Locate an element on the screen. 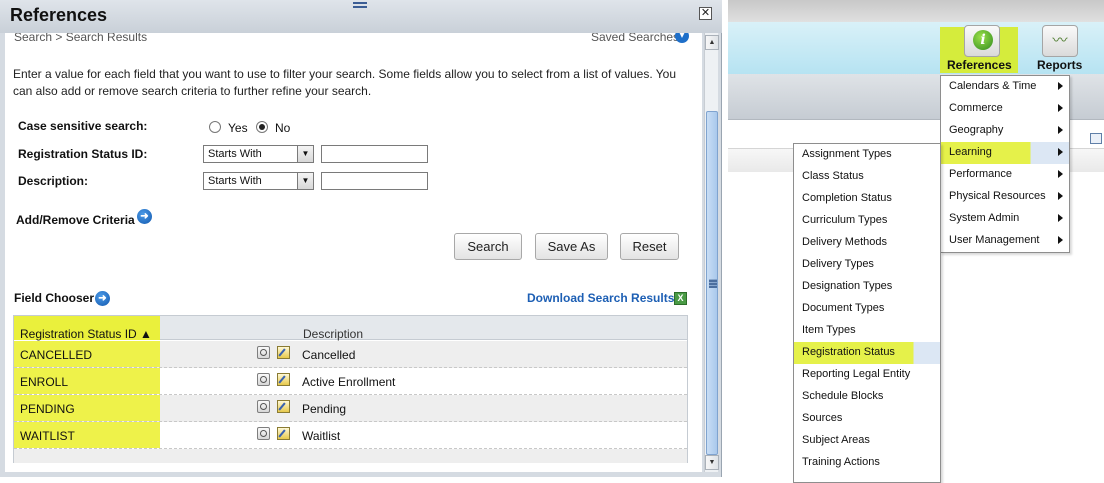 The height and width of the screenshot is (483, 1104). table-row: WAITLIST Waitlist is located at coordinates (350, 435).